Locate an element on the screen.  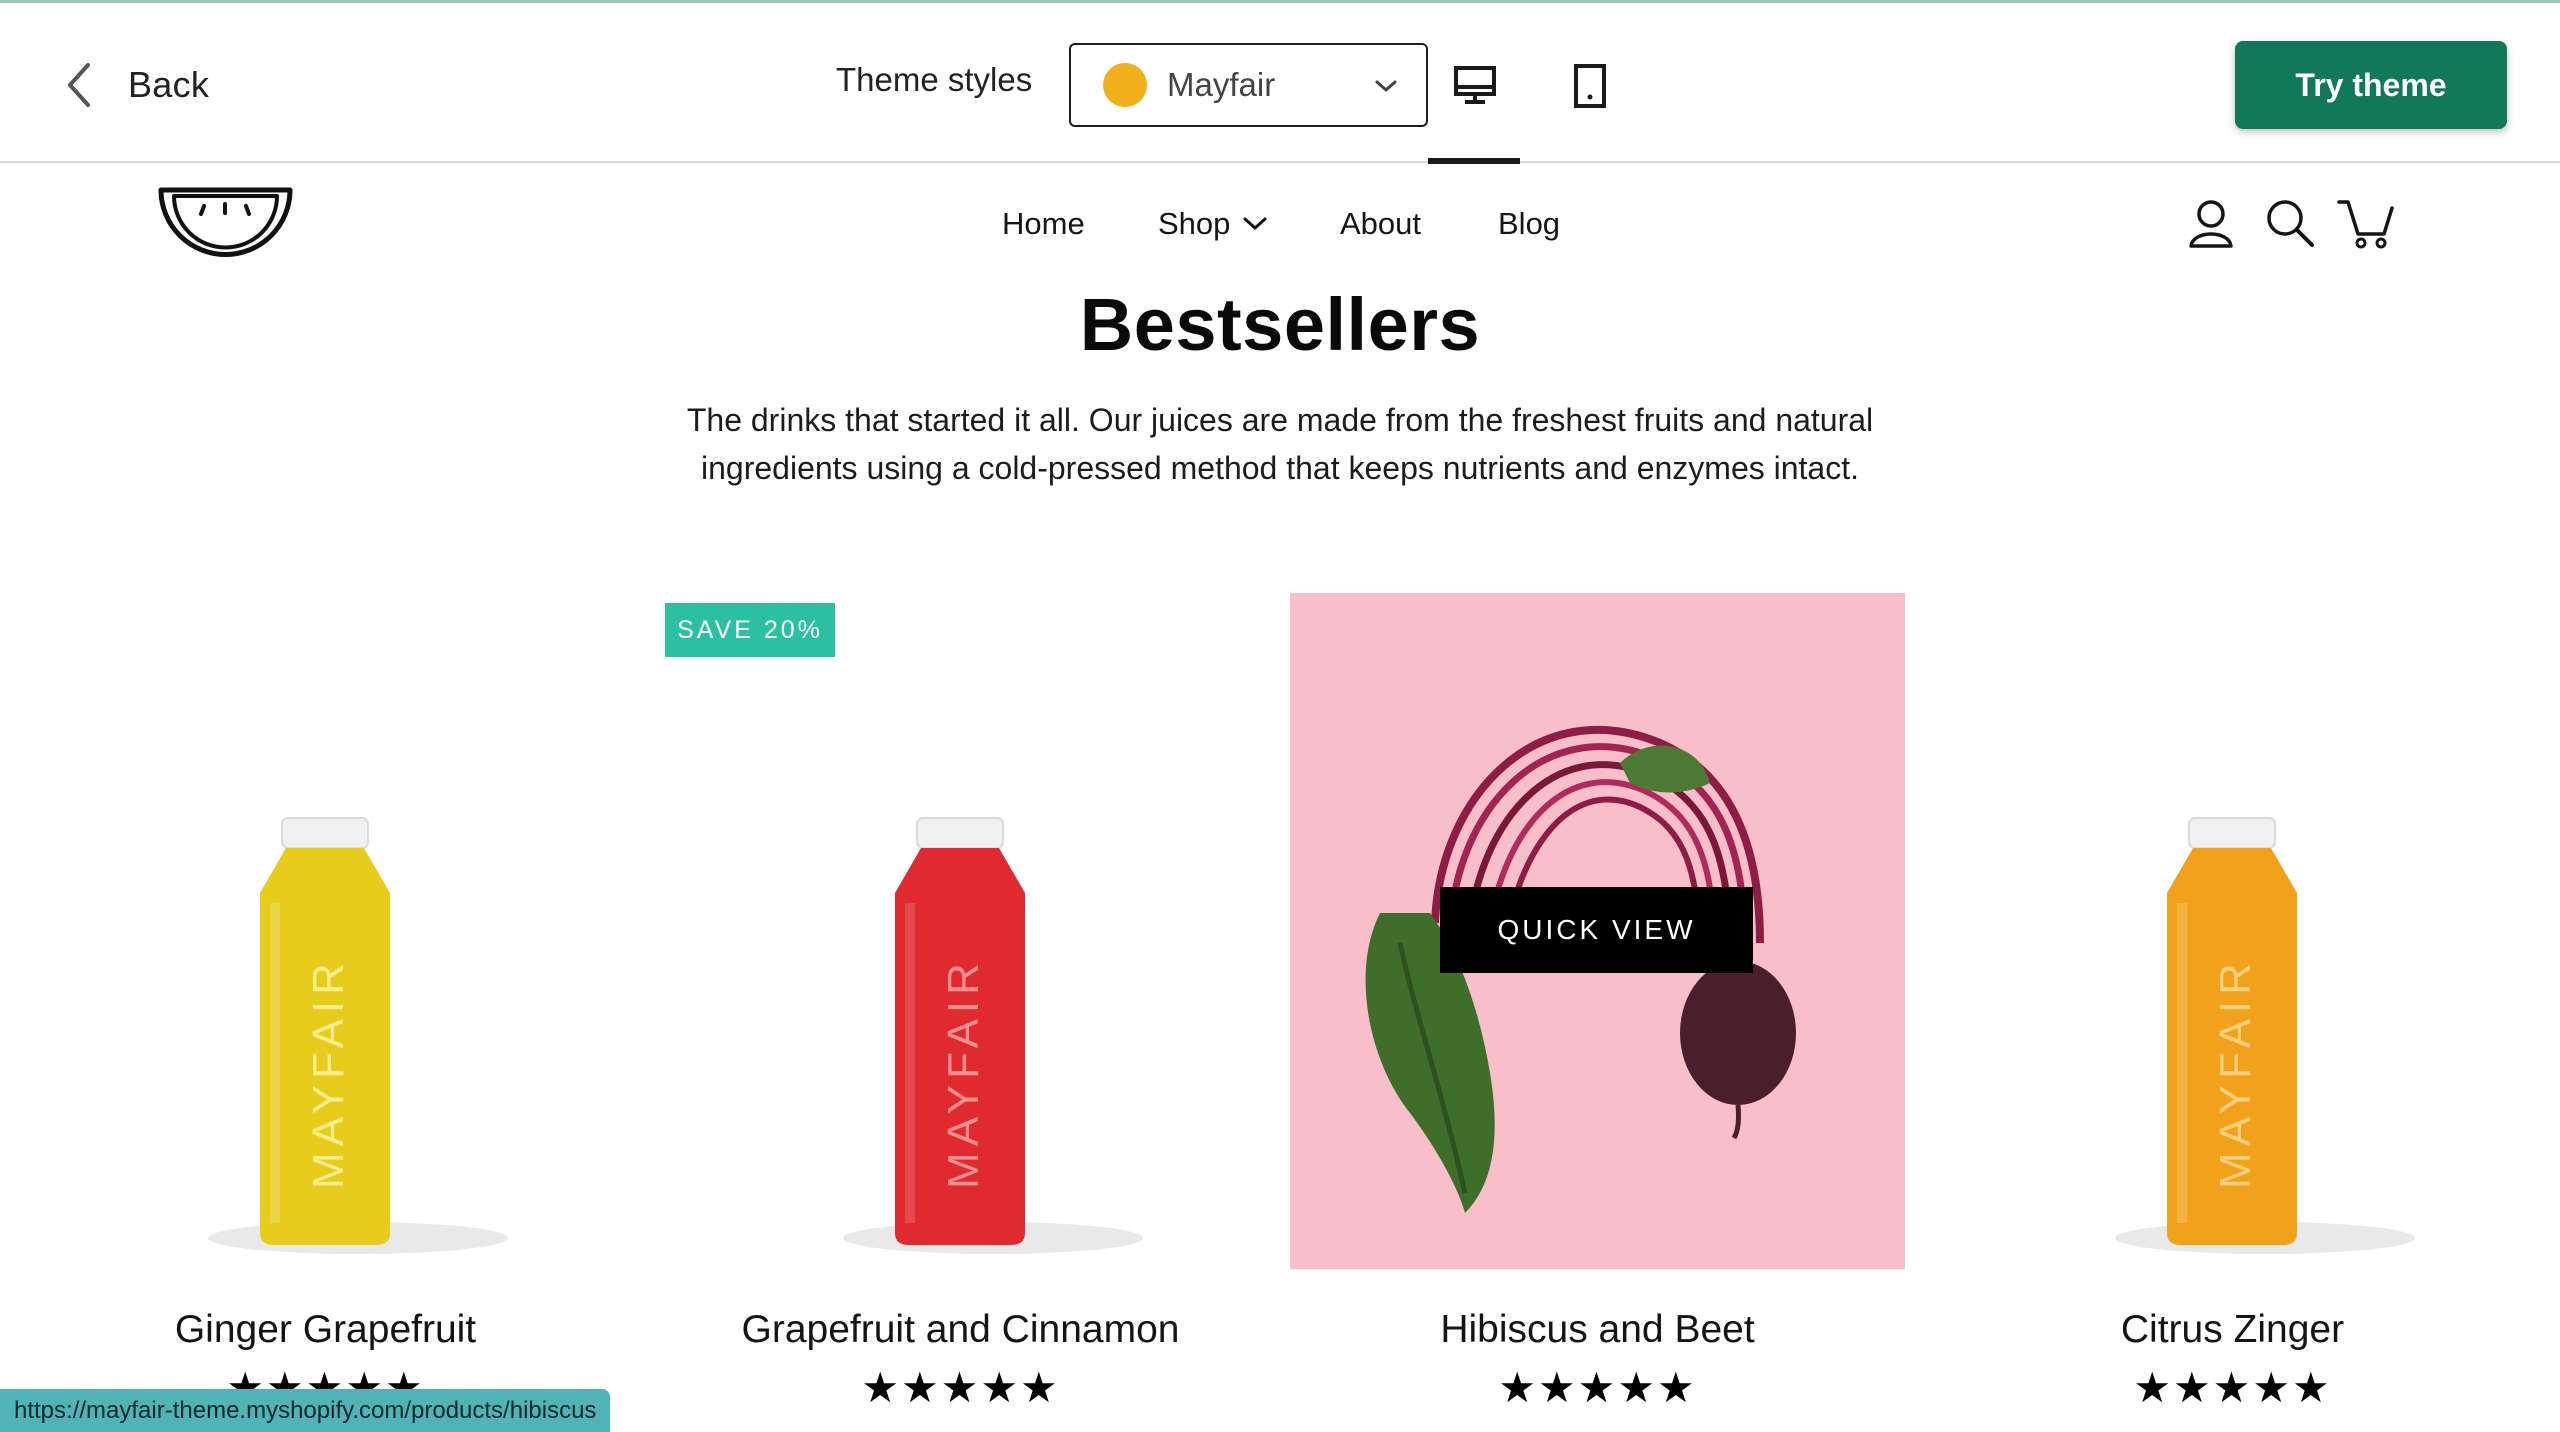
desktop-view-button is located at coordinates (1475, 95).